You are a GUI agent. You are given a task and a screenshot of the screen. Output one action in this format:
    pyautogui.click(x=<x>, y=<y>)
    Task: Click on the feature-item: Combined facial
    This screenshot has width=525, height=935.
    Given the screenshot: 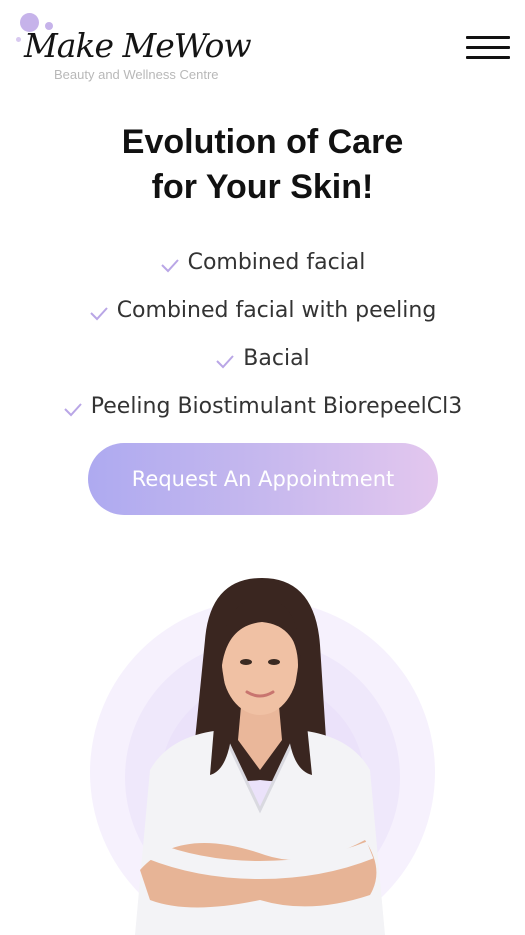 What is the action you would take?
    pyautogui.click(x=262, y=262)
    